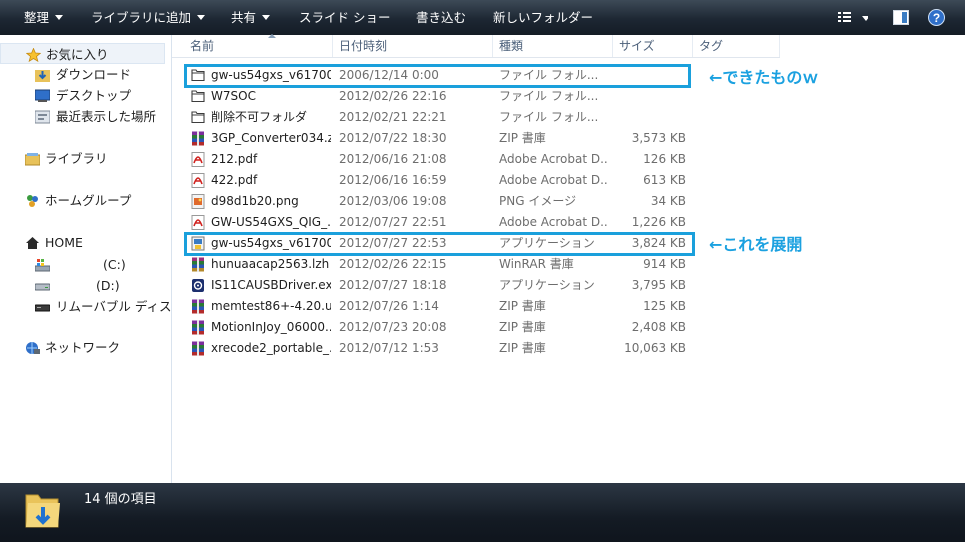  Describe the element at coordinates (393, 201) in the screenshot. I see `file-date: 2012/03/06 19:08` at that location.